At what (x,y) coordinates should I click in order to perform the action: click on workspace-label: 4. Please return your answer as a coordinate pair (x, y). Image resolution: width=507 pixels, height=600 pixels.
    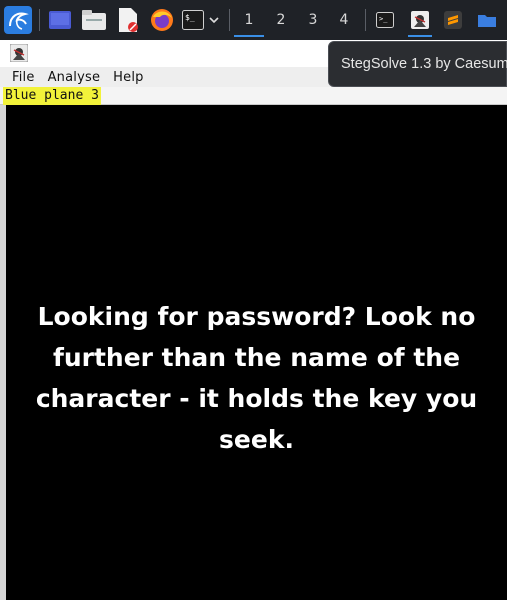
    Looking at the image, I should click on (344, 20).